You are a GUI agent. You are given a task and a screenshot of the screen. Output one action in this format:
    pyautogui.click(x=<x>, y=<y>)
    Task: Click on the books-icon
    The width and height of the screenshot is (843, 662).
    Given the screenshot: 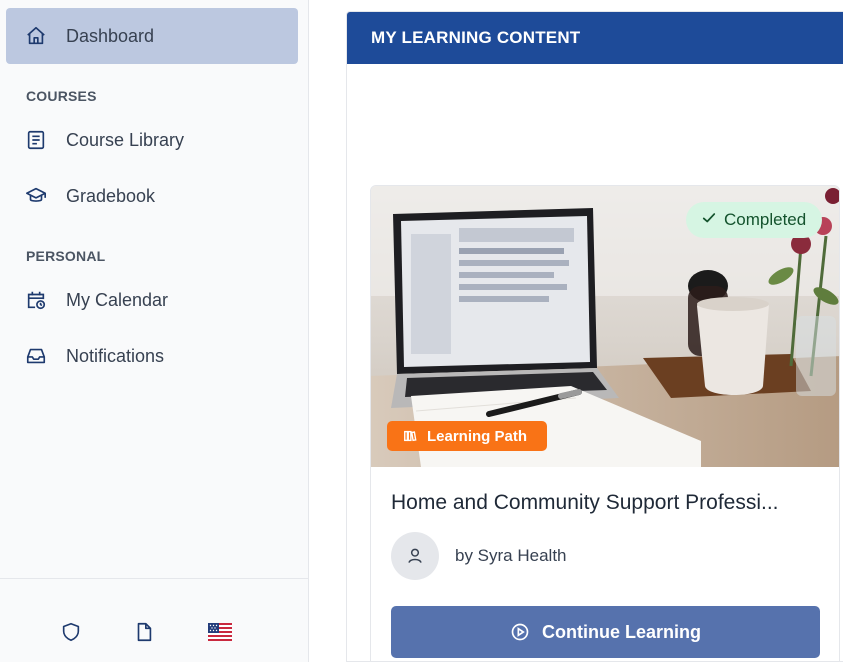 What is the action you would take?
    pyautogui.click(x=415, y=436)
    